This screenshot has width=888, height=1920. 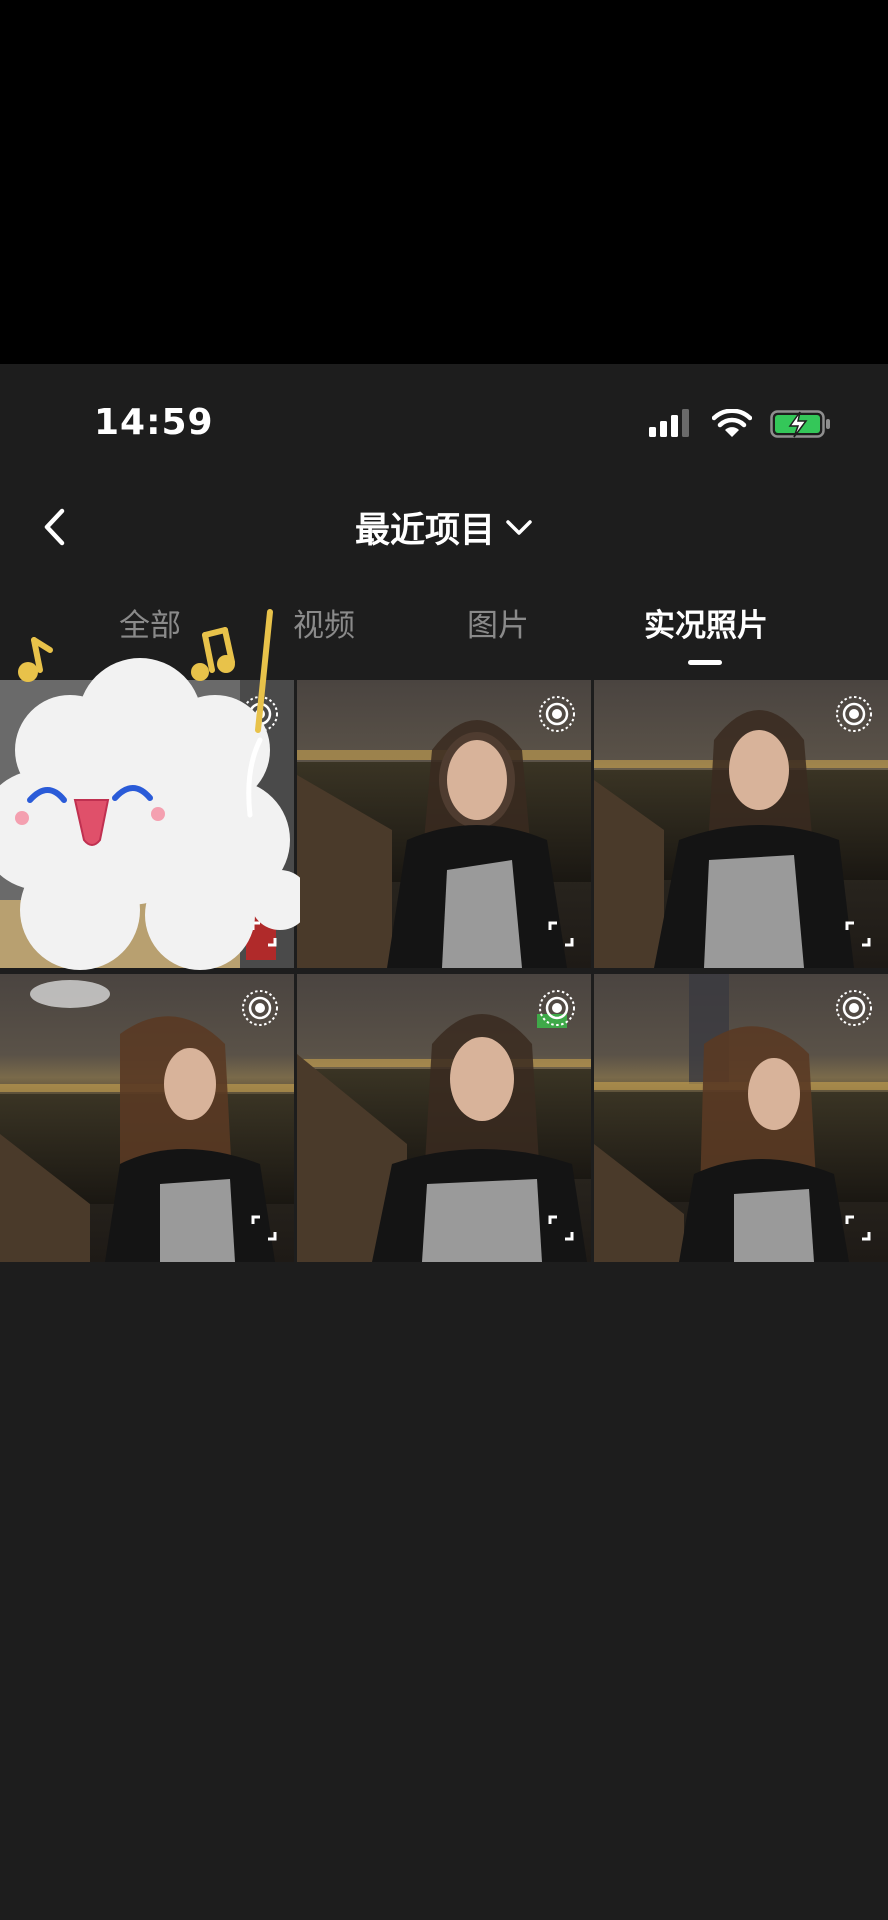 What do you see at coordinates (498, 626) in the screenshot?
I see `tab-images: 图片` at bounding box center [498, 626].